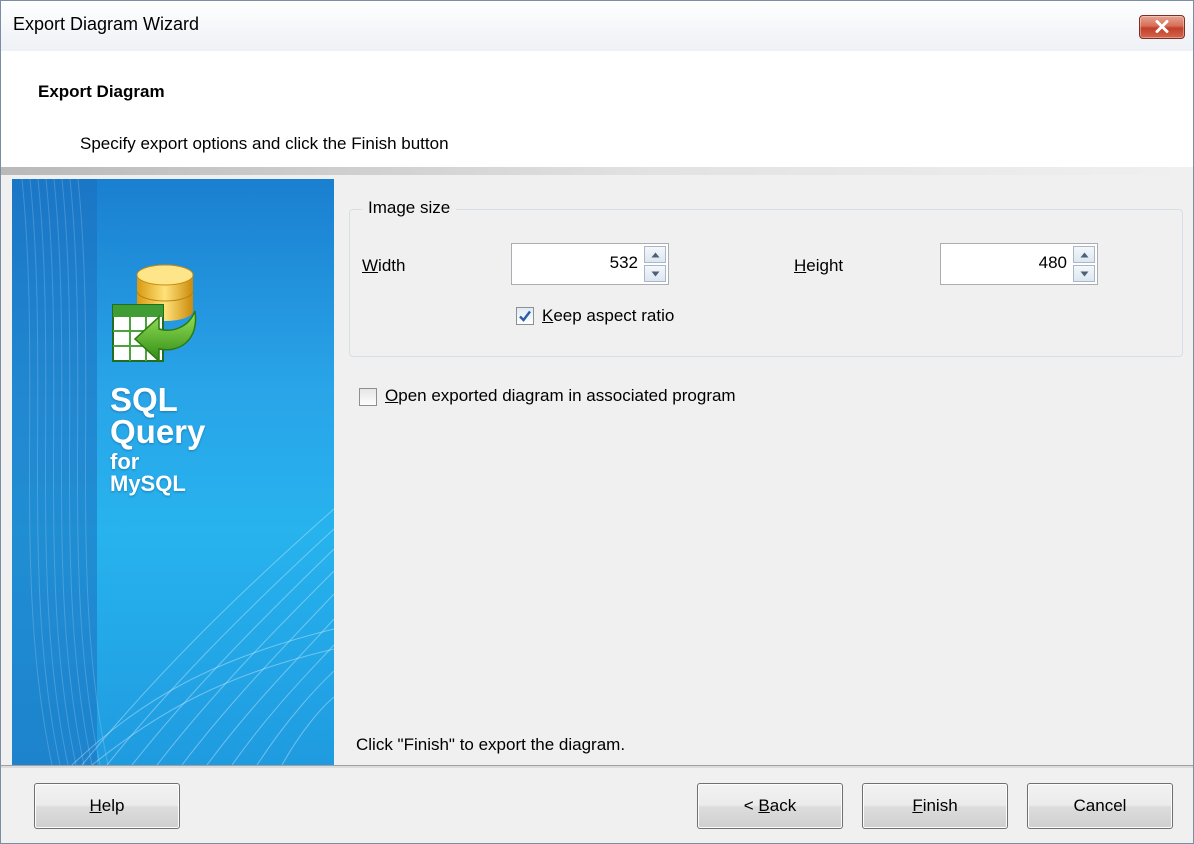 Image resolution: width=1194 pixels, height=844 pixels. Describe the element at coordinates (392, 265) in the screenshot. I see `width-label-text: idth` at that location.